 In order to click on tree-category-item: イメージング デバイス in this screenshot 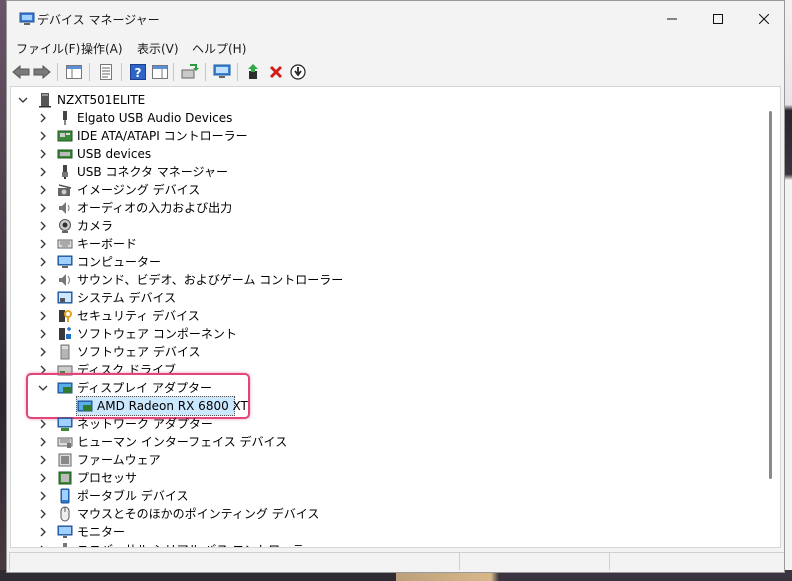, I will do `click(381, 190)`.